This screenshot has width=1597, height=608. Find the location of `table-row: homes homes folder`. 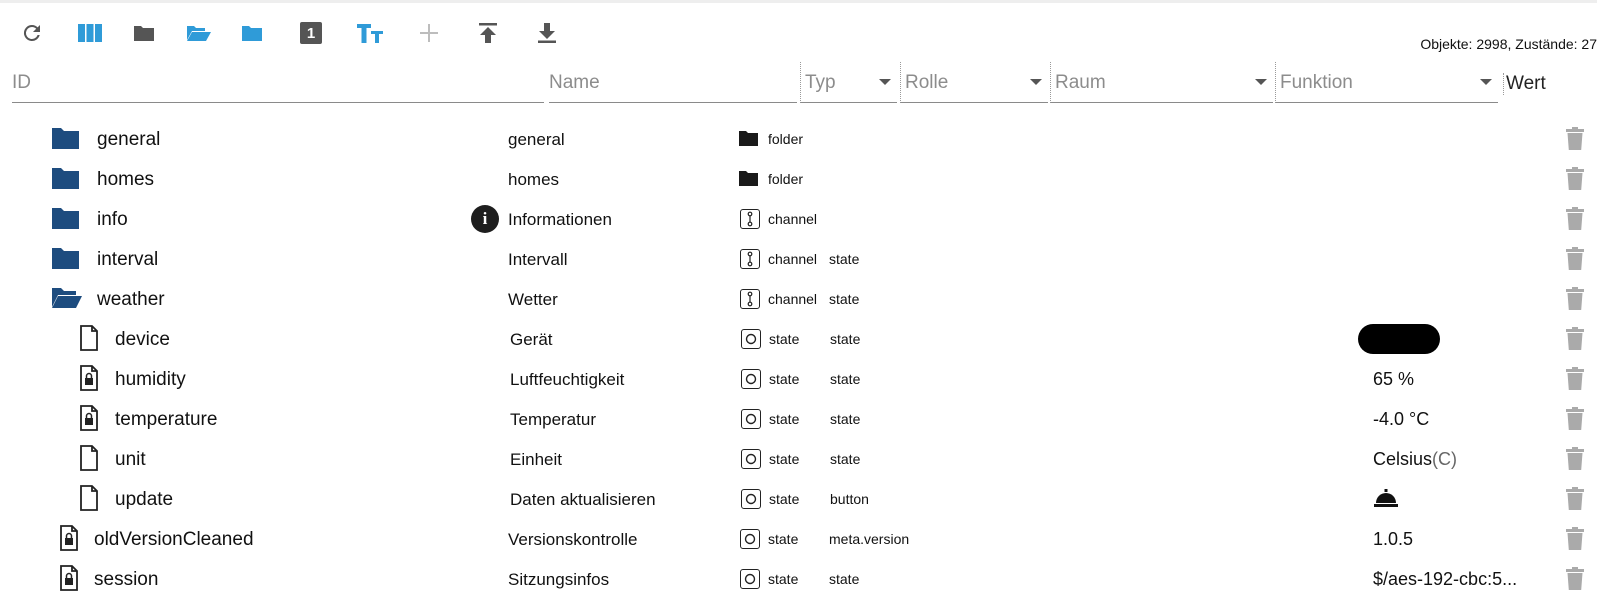

table-row: homes homes folder is located at coordinates (798, 179).